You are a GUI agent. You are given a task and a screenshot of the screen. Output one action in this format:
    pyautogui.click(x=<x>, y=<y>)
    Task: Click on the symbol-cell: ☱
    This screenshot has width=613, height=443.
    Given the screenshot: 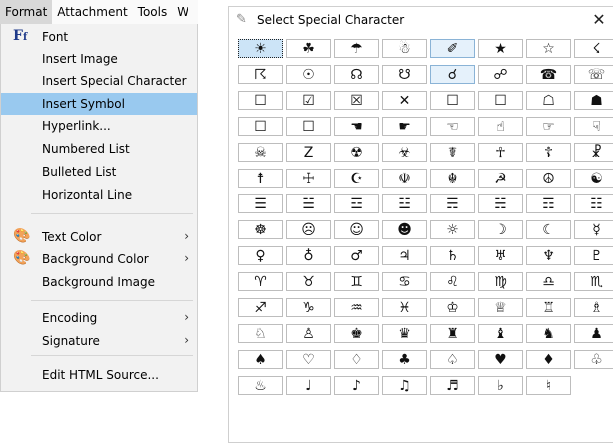 What is the action you would take?
    pyautogui.click(x=308, y=203)
    